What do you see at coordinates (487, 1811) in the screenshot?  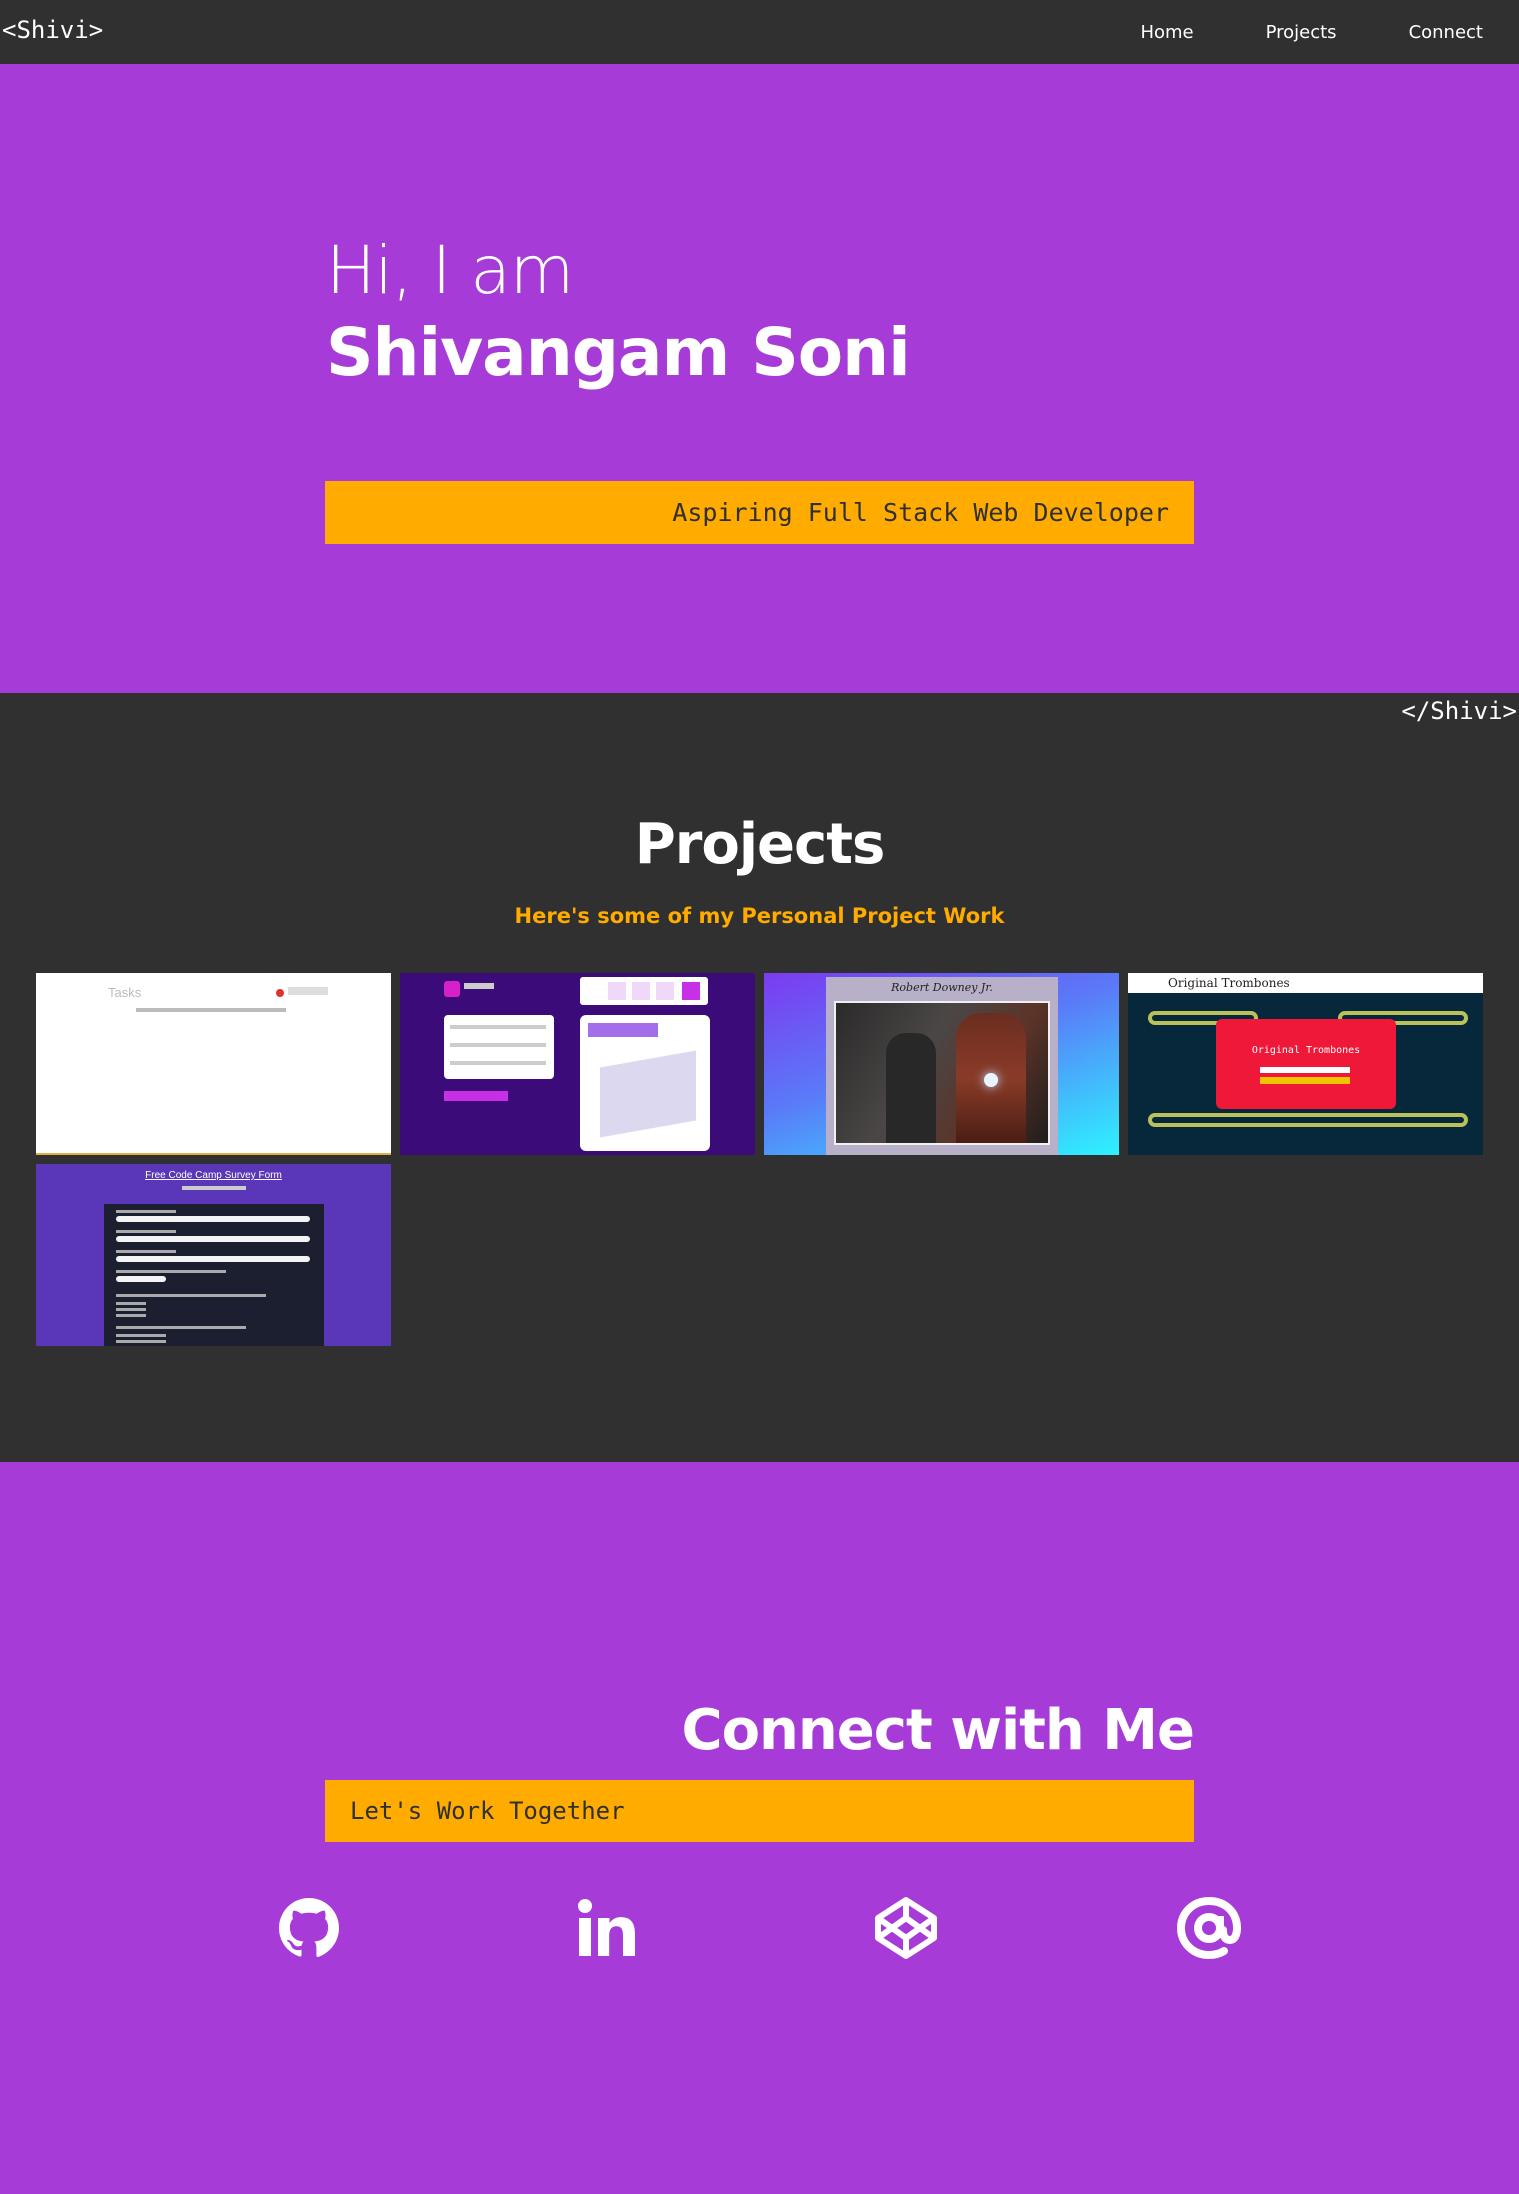 I see `connect-subtitle: Let's Work Together` at bounding box center [487, 1811].